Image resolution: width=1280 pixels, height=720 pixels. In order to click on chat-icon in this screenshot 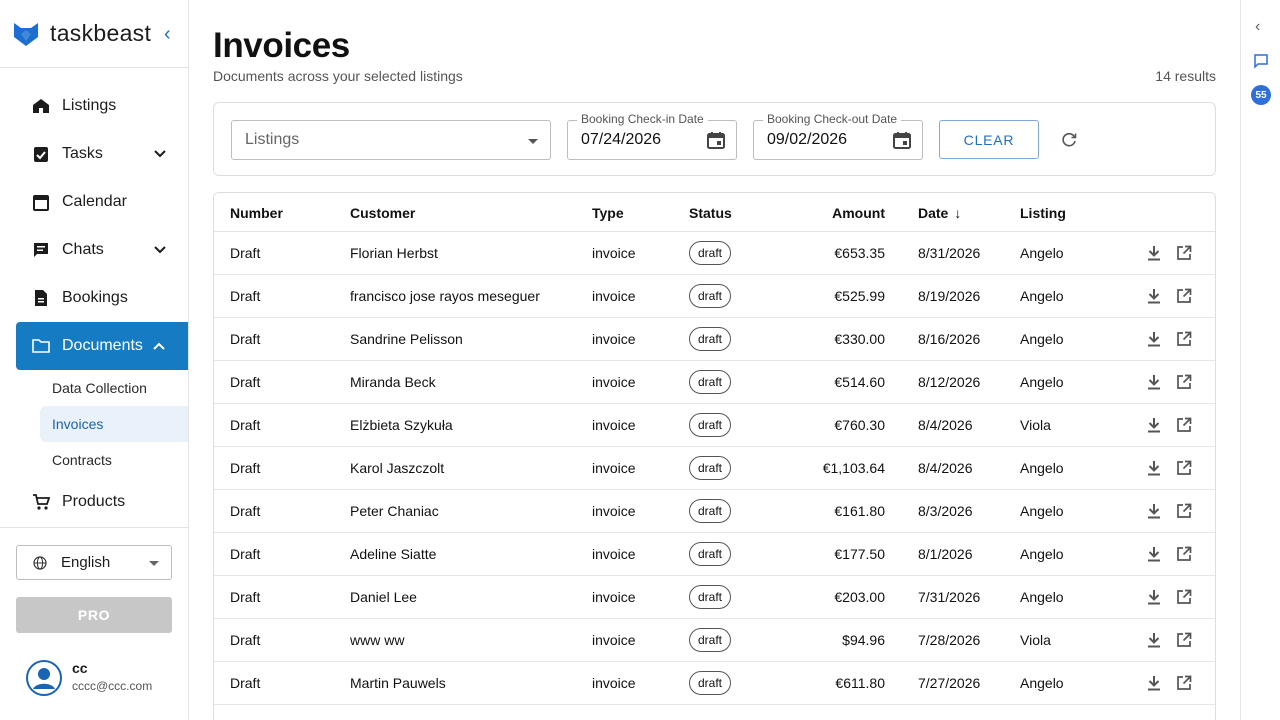, I will do `click(41, 250)`.